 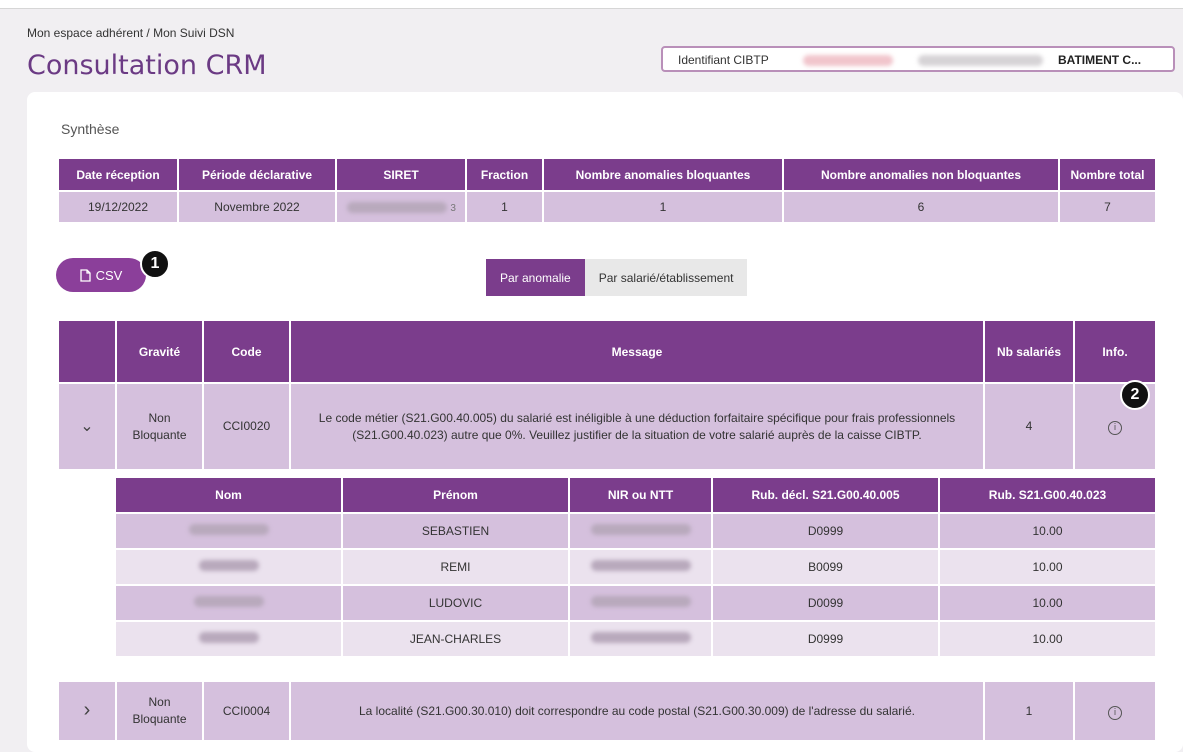 I want to click on table-row: SEBASTIEN D0999 10.00, so click(x=635, y=531).